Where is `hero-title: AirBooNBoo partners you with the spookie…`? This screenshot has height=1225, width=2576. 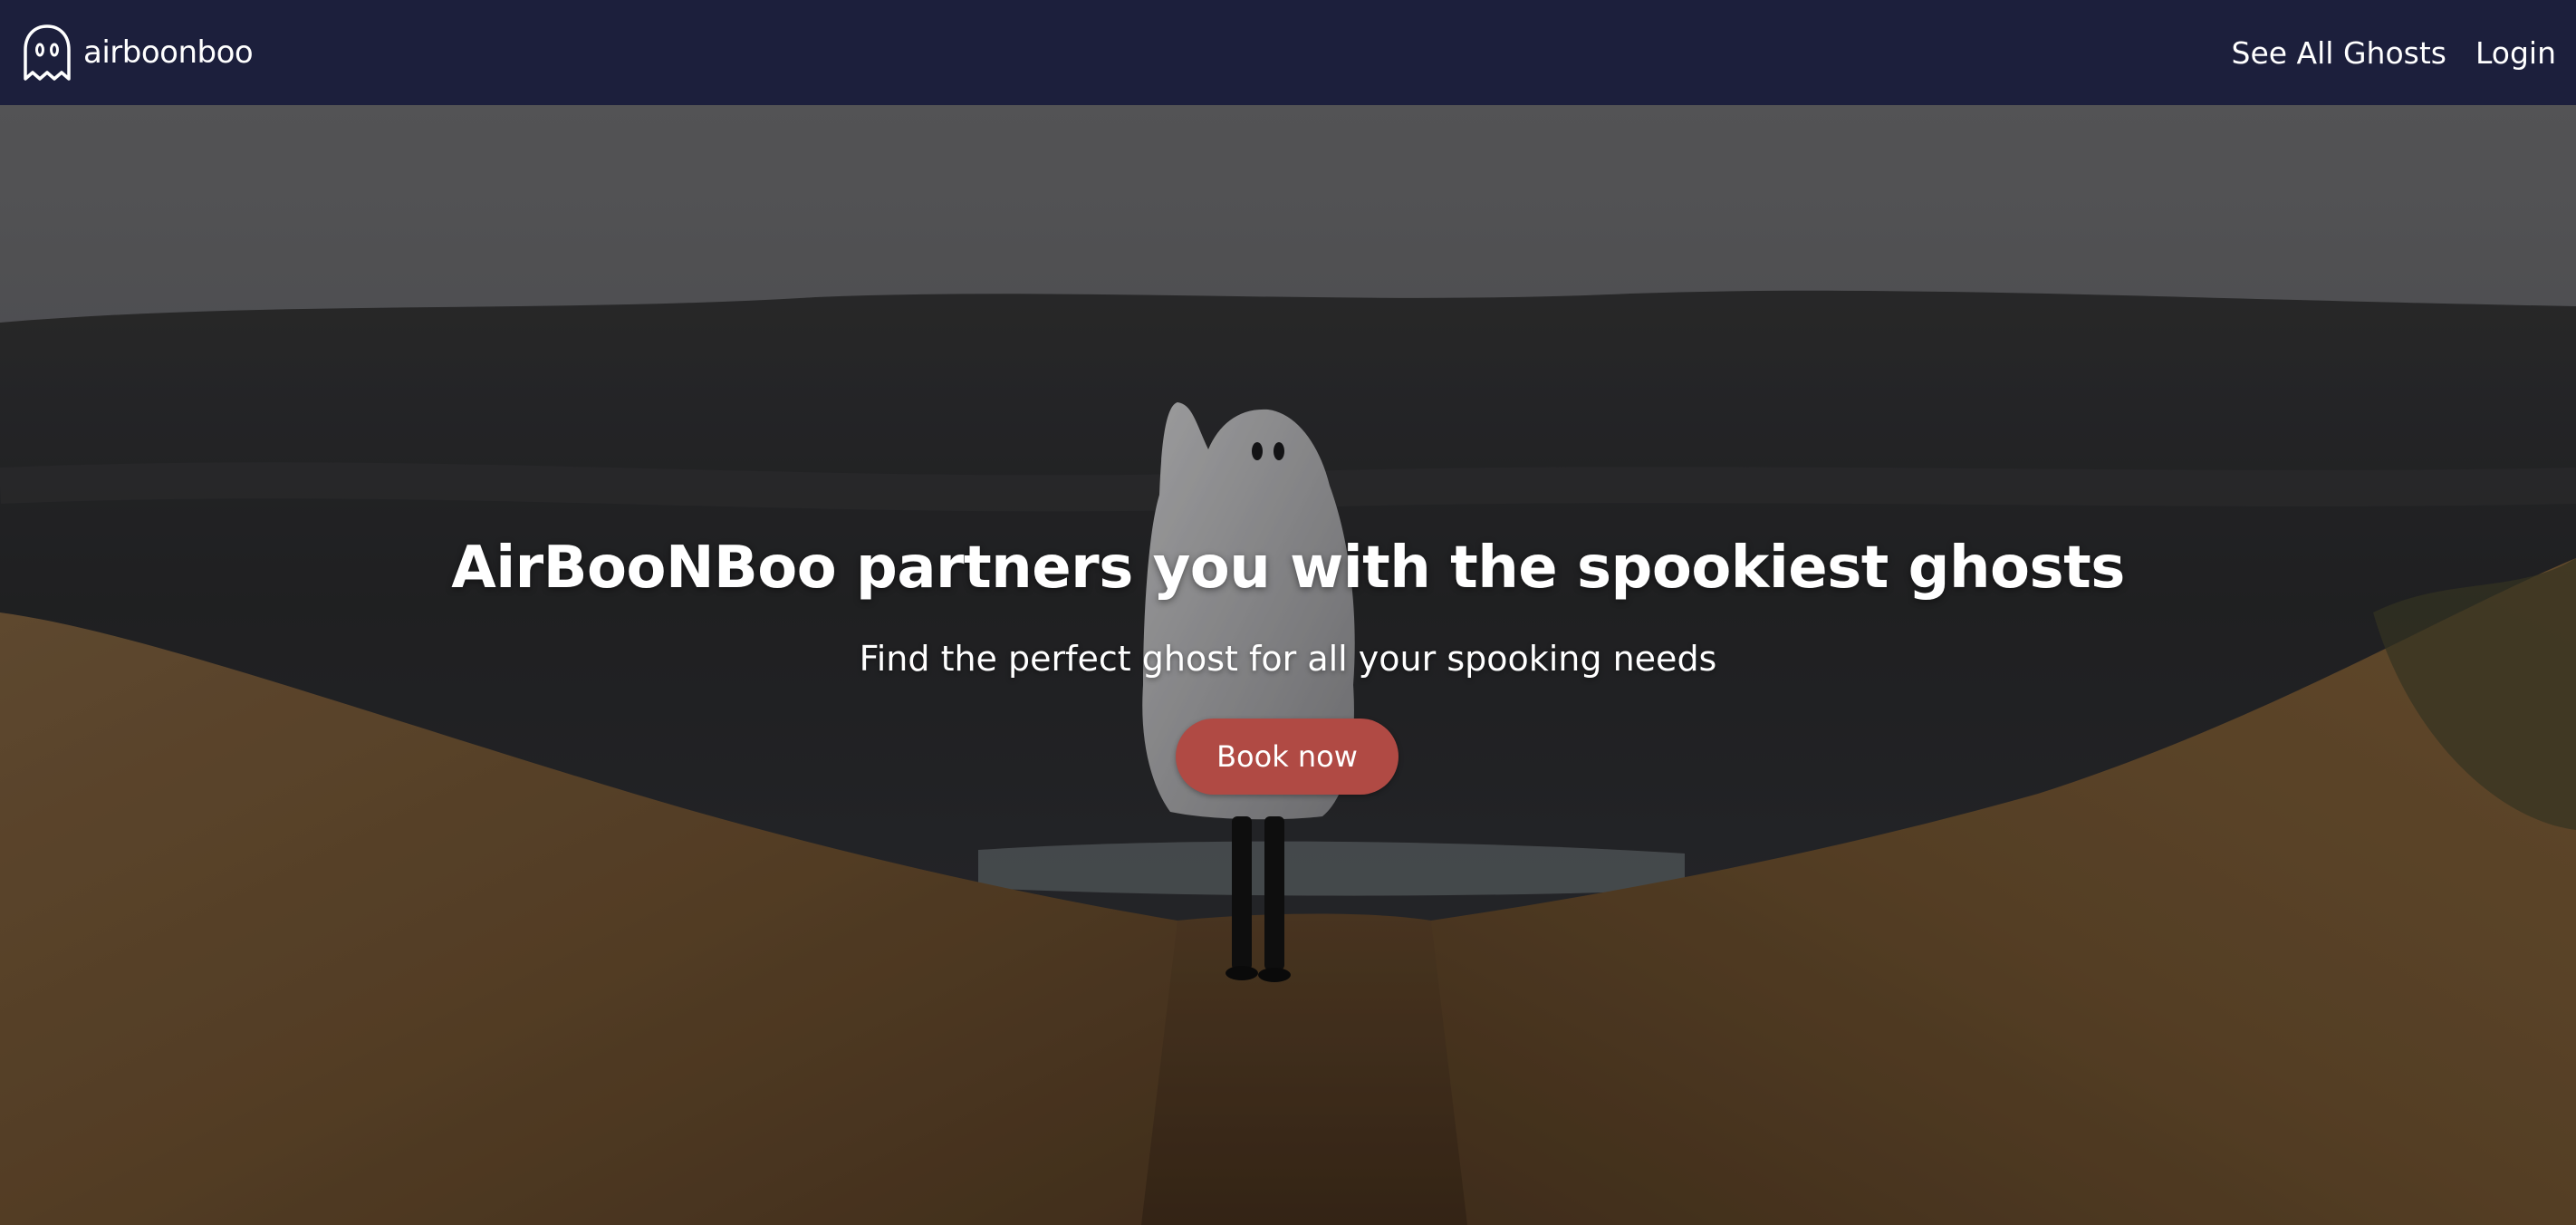
hero-title: AirBooNBoo partners you with the spookie… is located at coordinates (1288, 568).